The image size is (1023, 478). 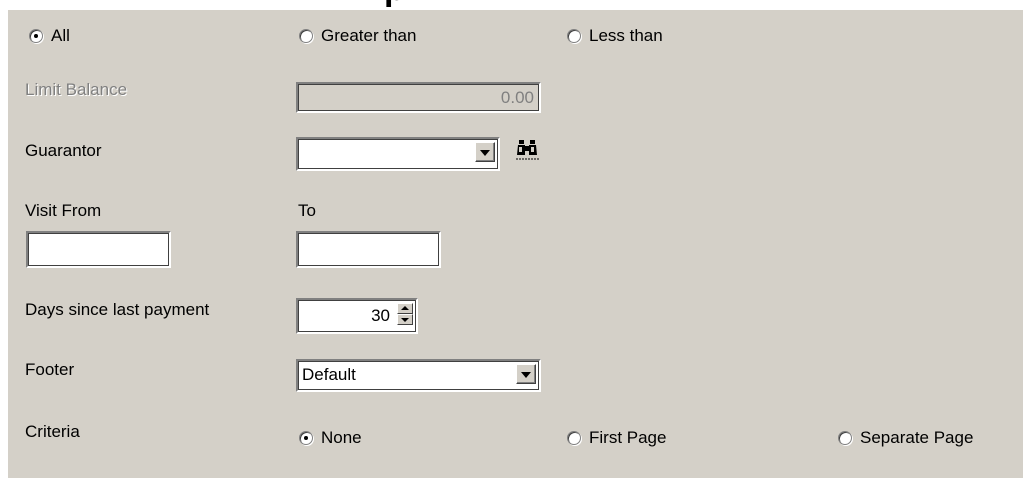 I want to click on limit-balance-label: Limit Balance, so click(x=76, y=89).